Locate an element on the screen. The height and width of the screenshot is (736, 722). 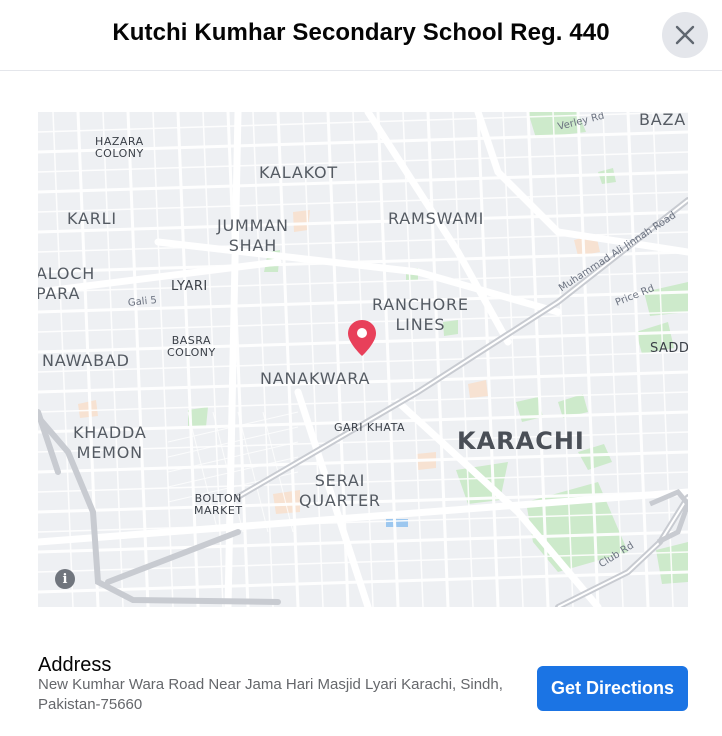
label-gari-khata: GARI KHATA is located at coordinates (369, 427).